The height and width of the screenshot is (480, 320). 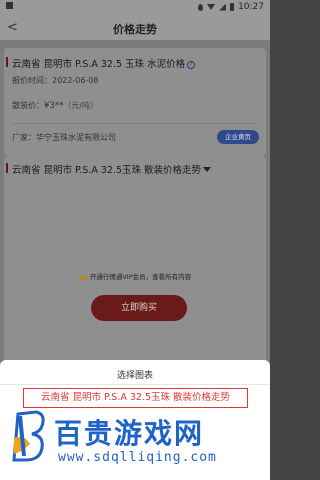 I want to click on sheet-divider, so click(x=135, y=384).